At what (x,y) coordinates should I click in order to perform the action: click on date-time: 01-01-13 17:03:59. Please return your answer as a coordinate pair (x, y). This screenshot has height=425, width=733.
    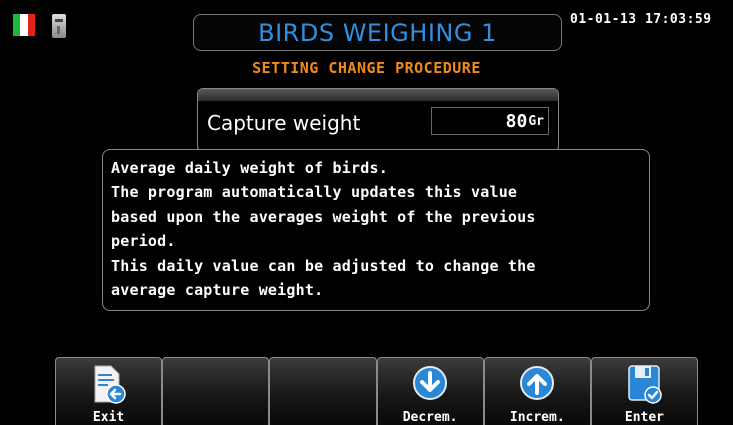
    Looking at the image, I should click on (641, 19).